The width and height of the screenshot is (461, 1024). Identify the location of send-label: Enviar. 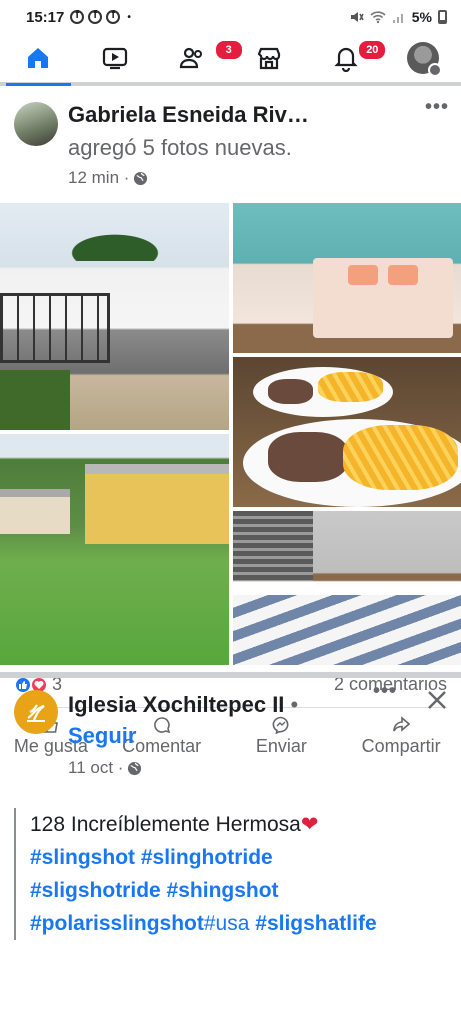
(281, 745).